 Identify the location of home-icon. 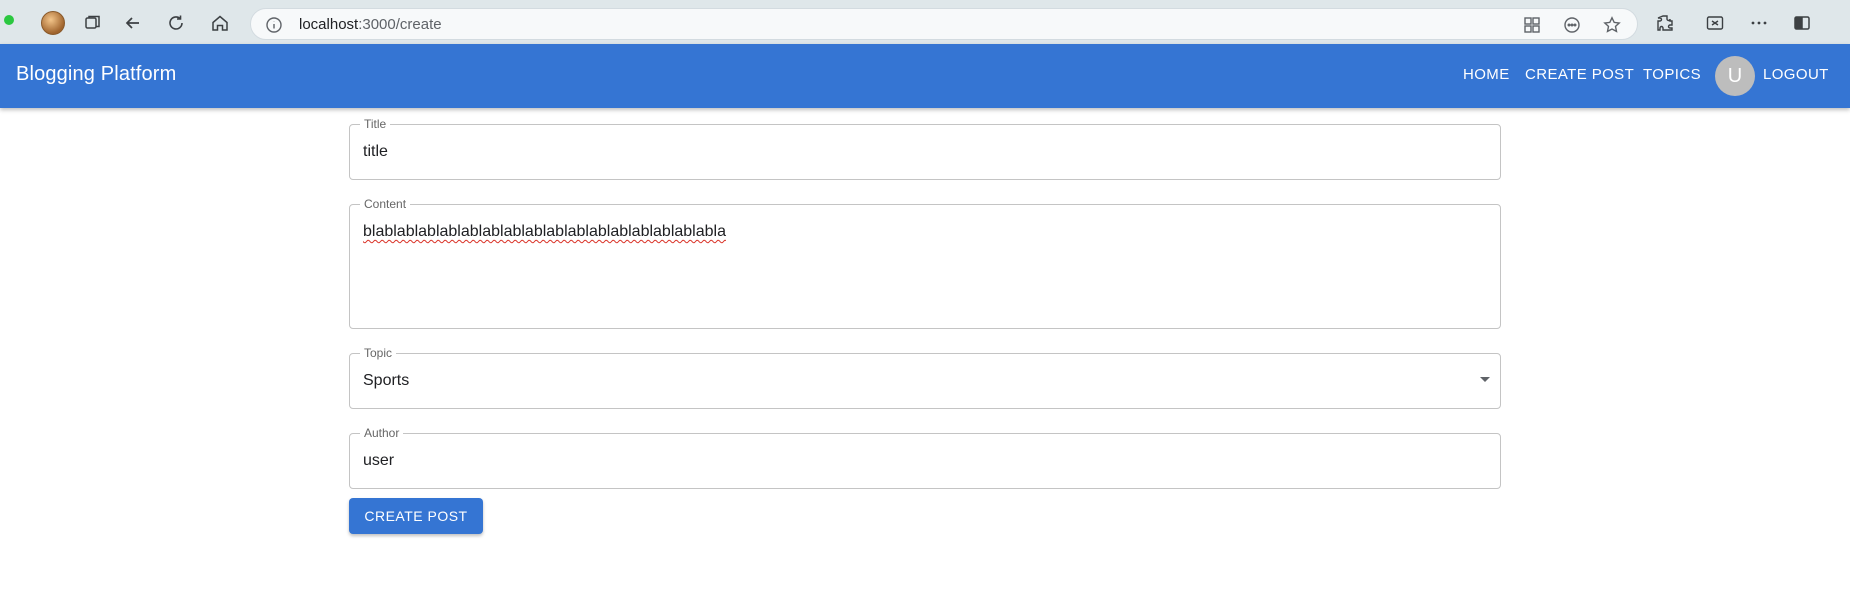
(220, 23).